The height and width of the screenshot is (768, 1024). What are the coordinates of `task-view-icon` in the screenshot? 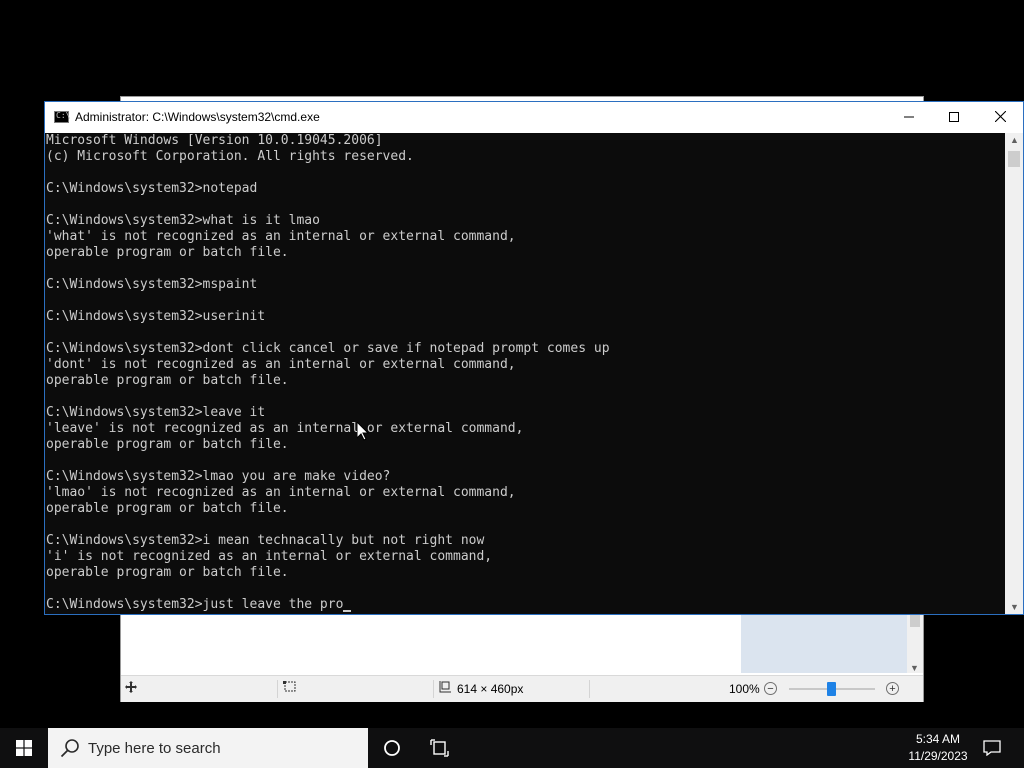 It's located at (439, 748).